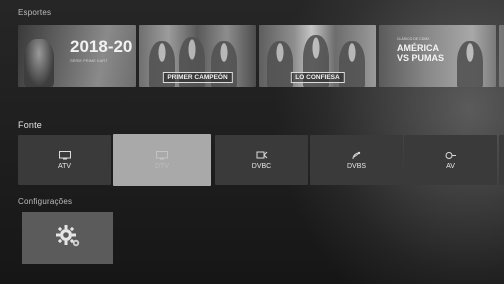 Image resolution: width=504 pixels, height=284 pixels. I want to click on sports-banner-4: CLÁSICO DE CDMX AMÉRICA VS PUMAS, so click(437, 56).